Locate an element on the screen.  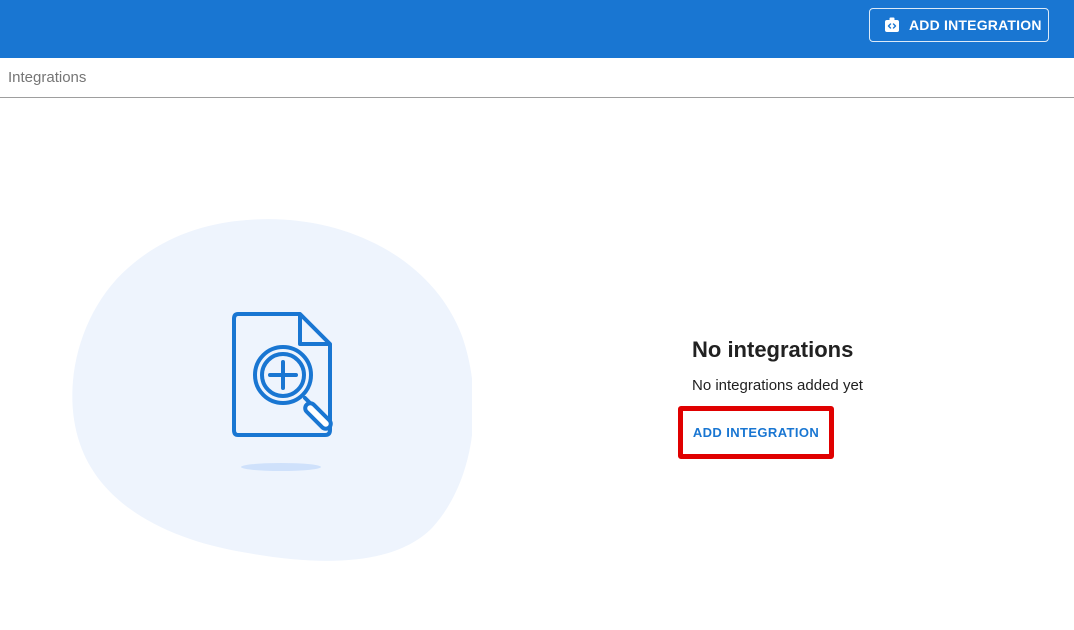
header-add-integration-button: ADD INTEGRATION is located at coordinates (959, 25).